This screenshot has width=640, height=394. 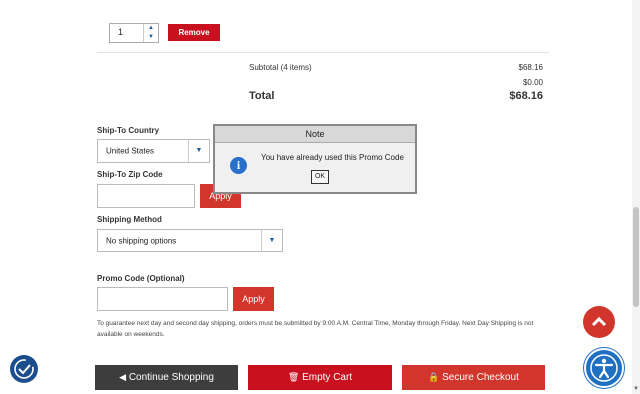 What do you see at coordinates (293, 377) in the screenshot?
I see `trash-icon: 🗑` at bounding box center [293, 377].